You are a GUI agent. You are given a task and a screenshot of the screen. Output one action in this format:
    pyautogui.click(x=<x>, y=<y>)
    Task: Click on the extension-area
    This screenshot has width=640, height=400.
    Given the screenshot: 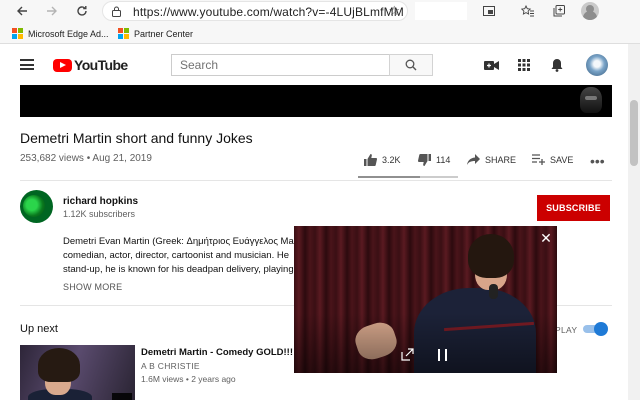 What is the action you would take?
    pyautogui.click(x=441, y=11)
    